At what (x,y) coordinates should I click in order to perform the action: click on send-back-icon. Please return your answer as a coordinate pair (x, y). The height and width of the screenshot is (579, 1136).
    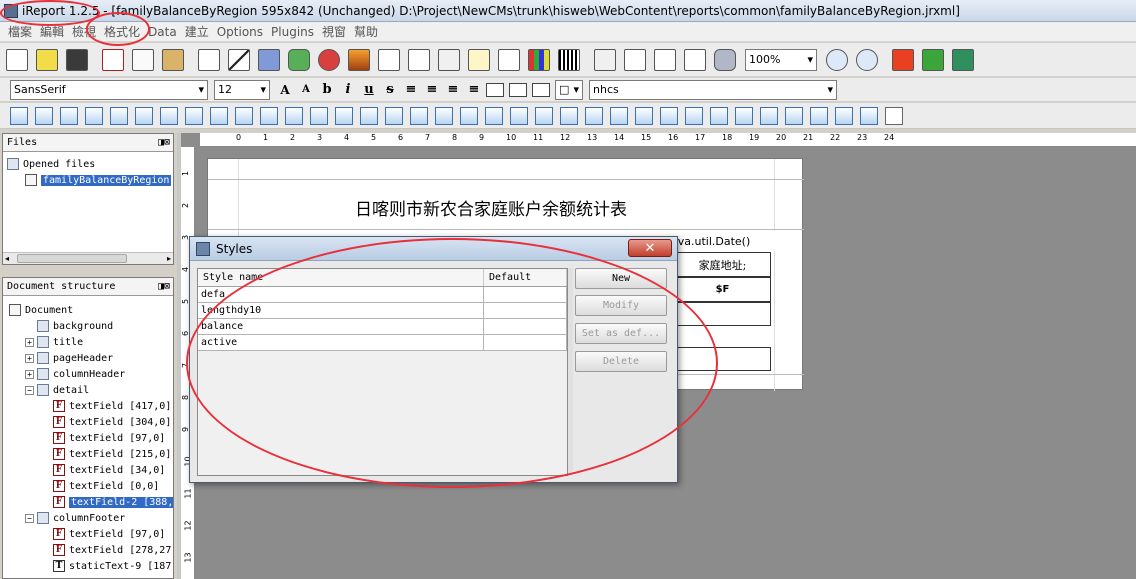
    Looking at the image, I should click on (794, 115).